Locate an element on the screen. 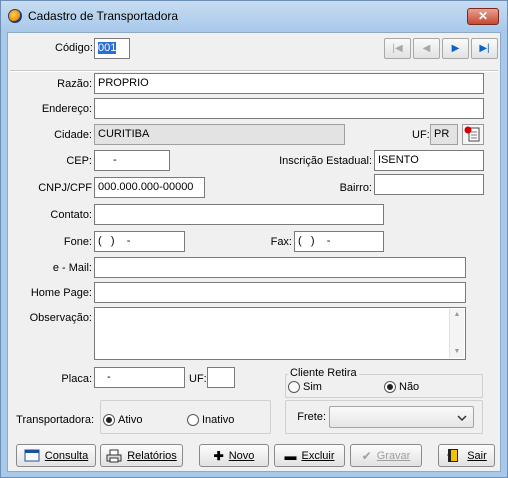 The width and height of the screenshot is (508, 478). homepage-field is located at coordinates (280, 292).